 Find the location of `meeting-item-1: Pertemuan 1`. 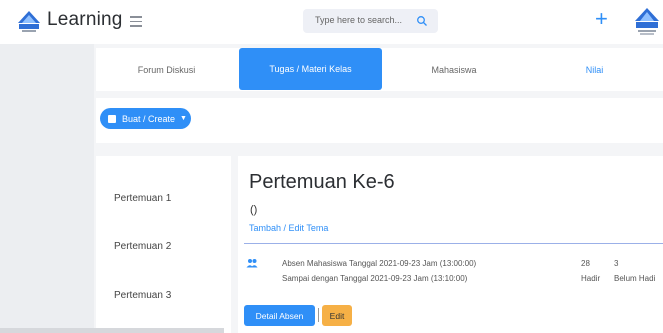

meeting-item-1: Pertemuan 1 is located at coordinates (142, 198).